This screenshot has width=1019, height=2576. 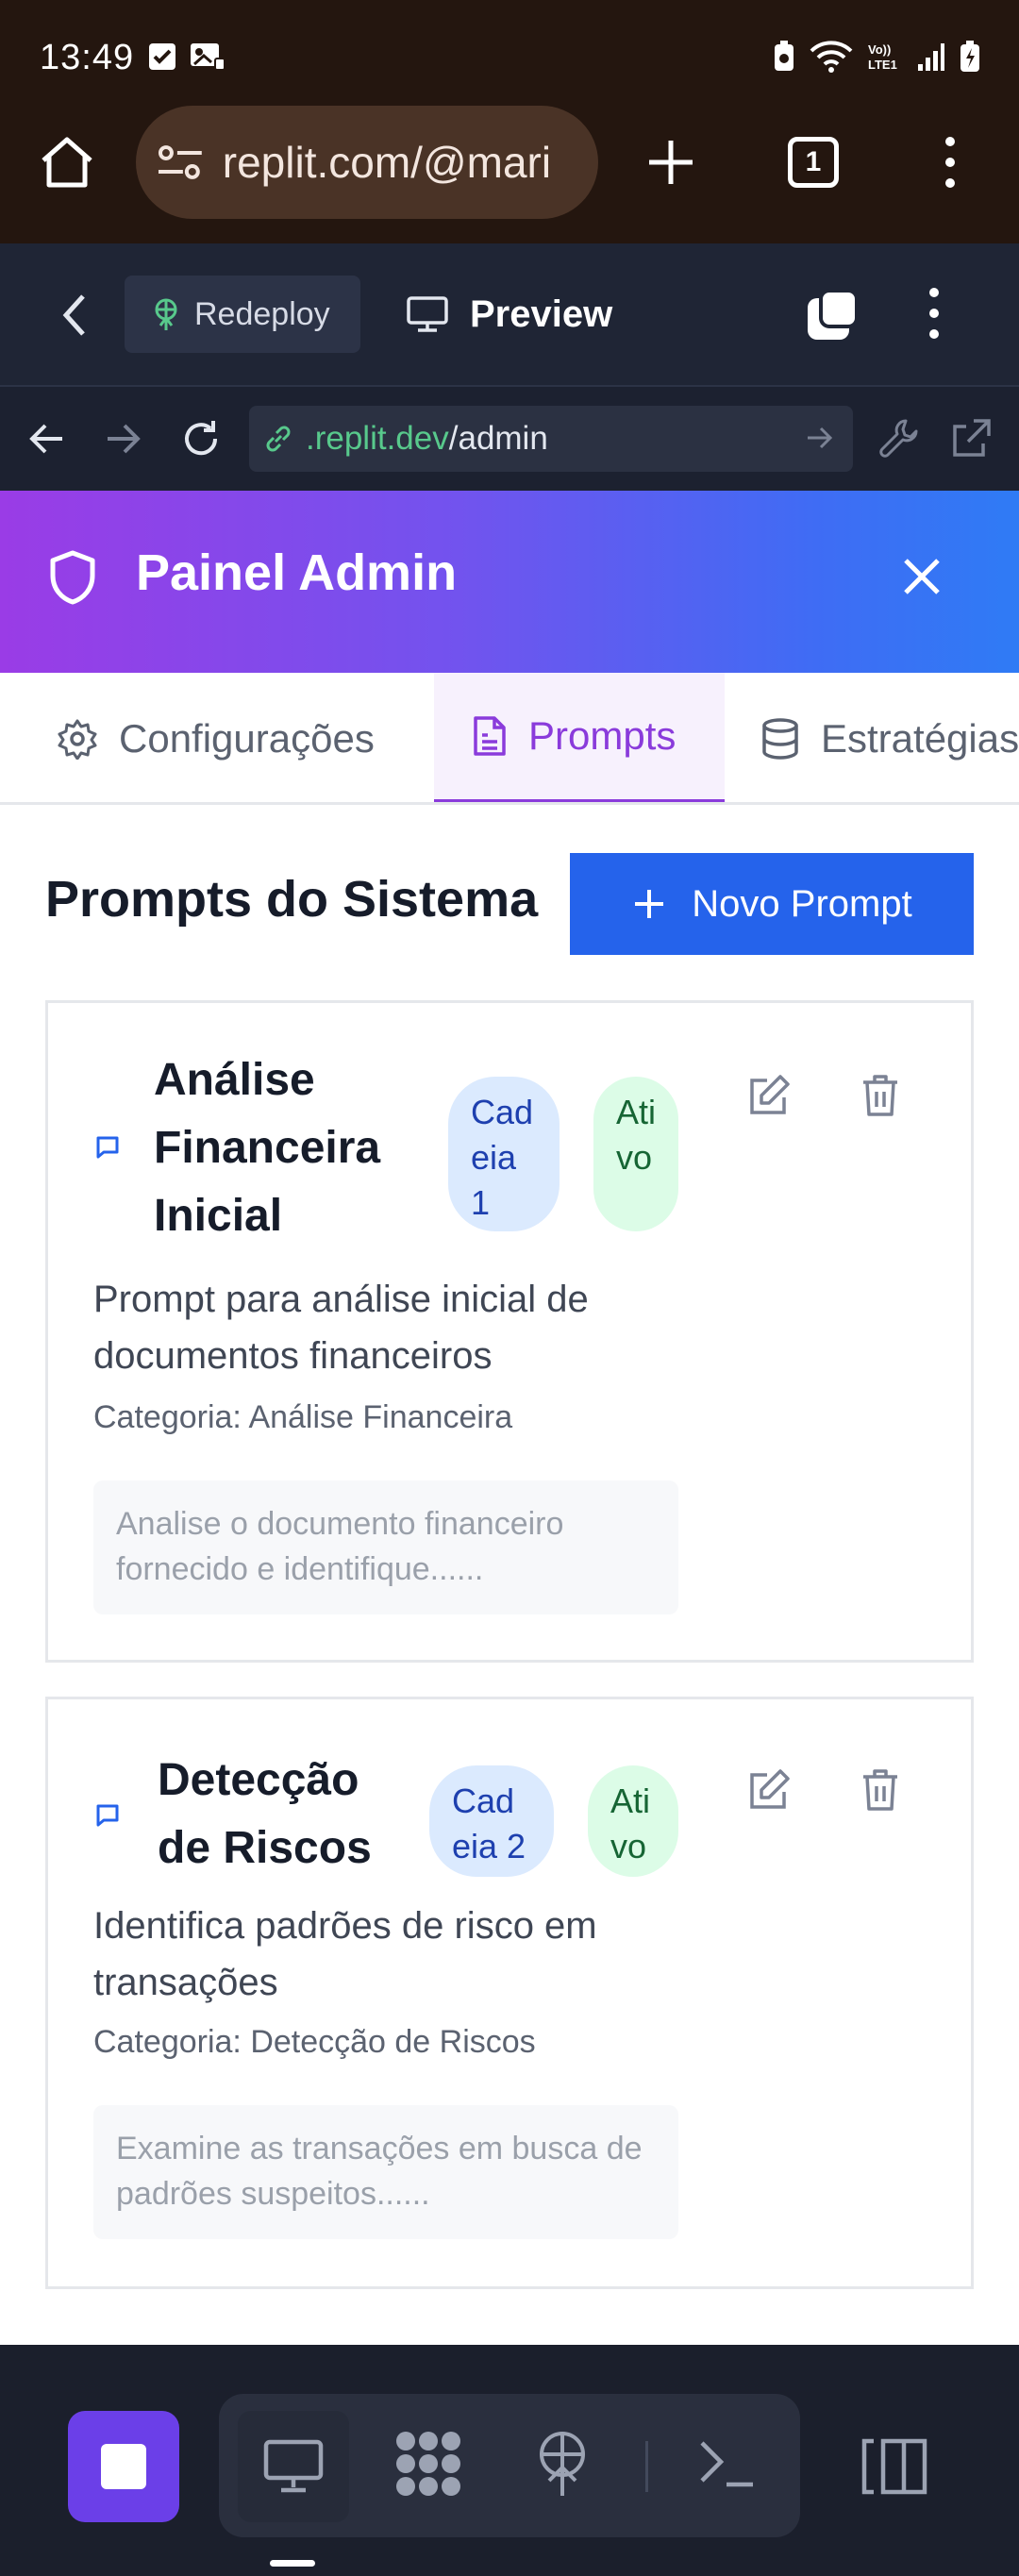 What do you see at coordinates (87, 57) in the screenshot?
I see `status-time: 13:49` at bounding box center [87, 57].